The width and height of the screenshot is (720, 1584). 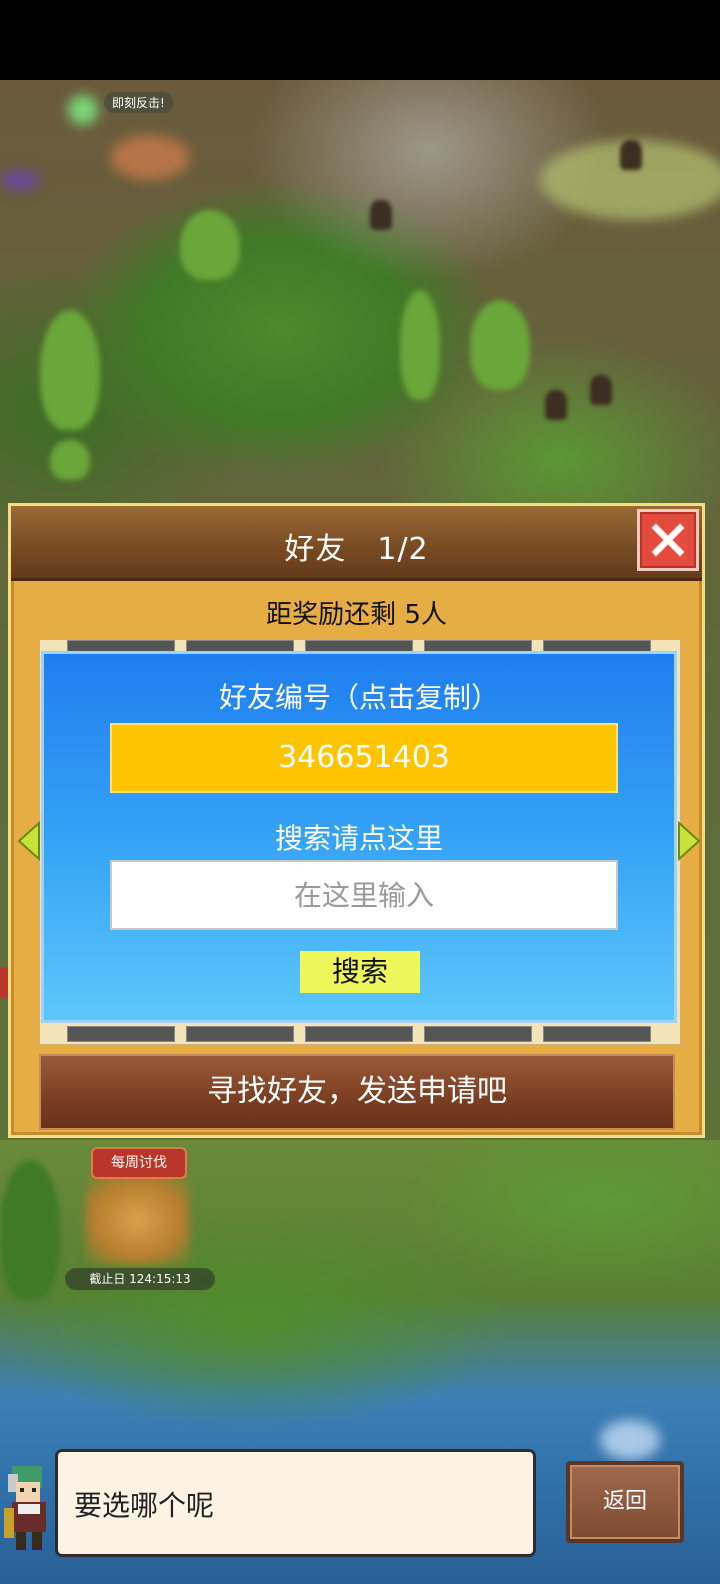 What do you see at coordinates (83, 110) in the screenshot?
I see `map-marker` at bounding box center [83, 110].